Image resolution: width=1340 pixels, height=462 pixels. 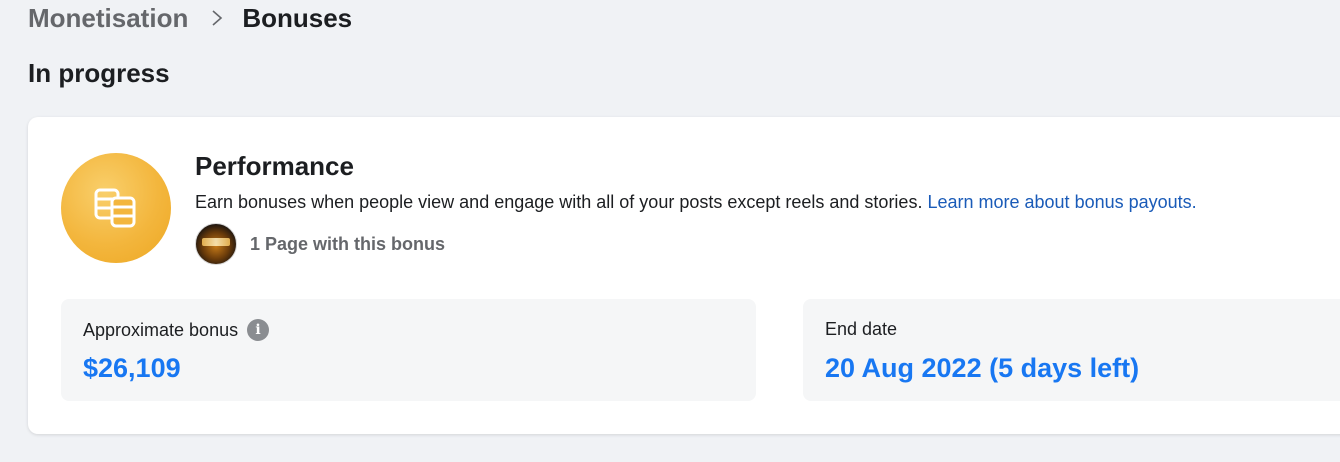 I want to click on approximate-bonus-panel: Approximate bonus i $26,109, so click(x=408, y=350).